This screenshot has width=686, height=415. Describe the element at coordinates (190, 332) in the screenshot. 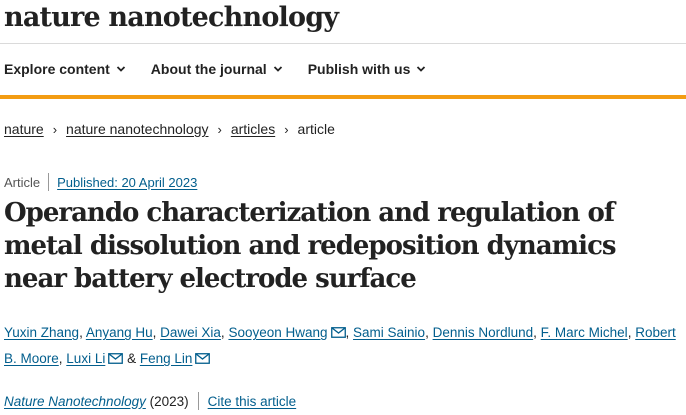

I see `author-link: Dawei Xia` at that location.